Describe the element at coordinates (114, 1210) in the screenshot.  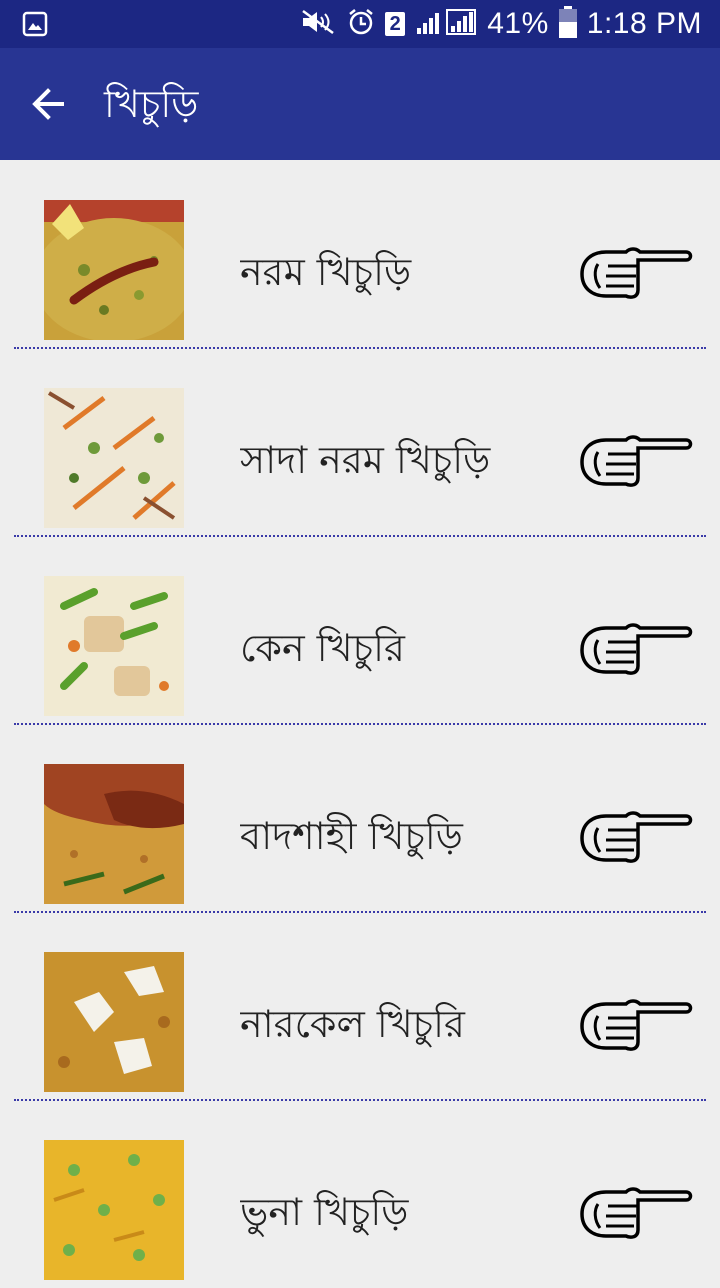
I see `bhuna-khichuri-photo` at that location.